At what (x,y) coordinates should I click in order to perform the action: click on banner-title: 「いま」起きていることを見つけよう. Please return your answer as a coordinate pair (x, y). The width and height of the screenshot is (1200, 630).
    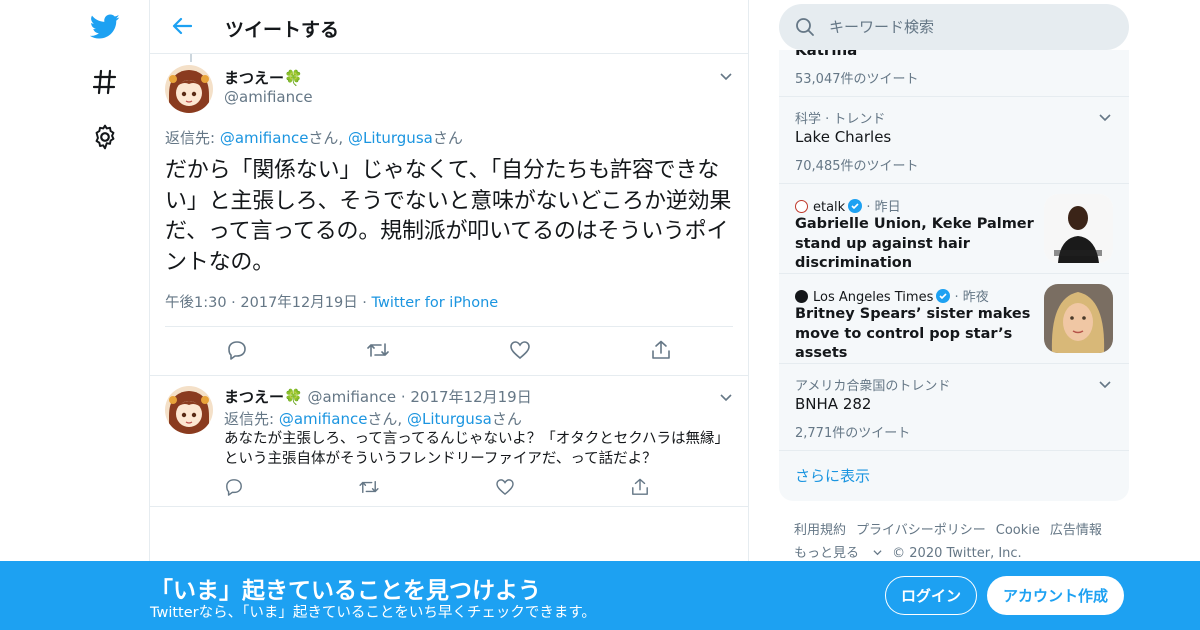
    Looking at the image, I should click on (345, 591).